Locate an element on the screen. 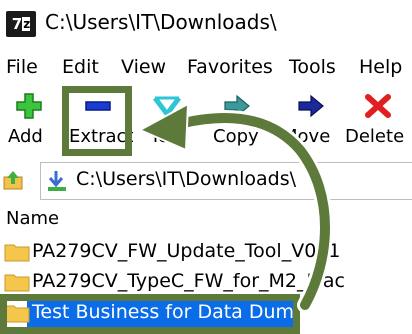 Image resolution: width=412 pixels, height=334 pixels. delete-label: Delete is located at coordinates (375, 136).